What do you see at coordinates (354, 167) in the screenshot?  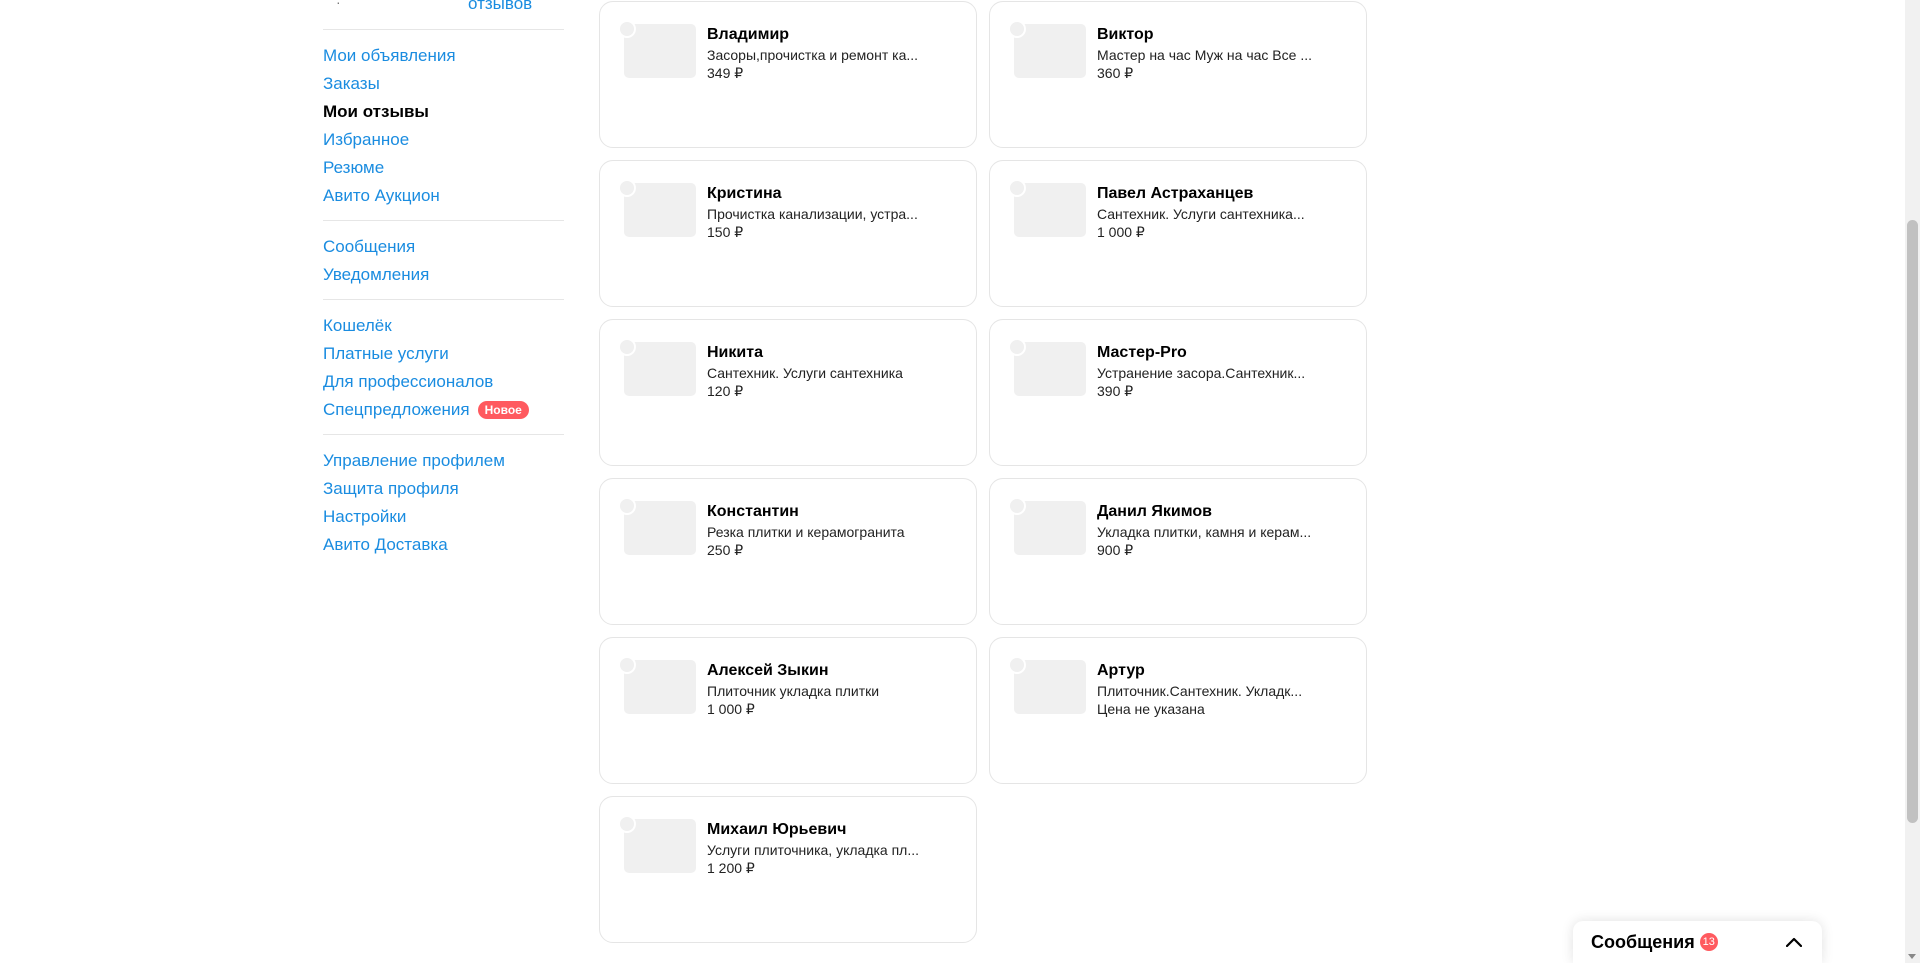 I see `sidebar-item-label: Резюме` at bounding box center [354, 167].